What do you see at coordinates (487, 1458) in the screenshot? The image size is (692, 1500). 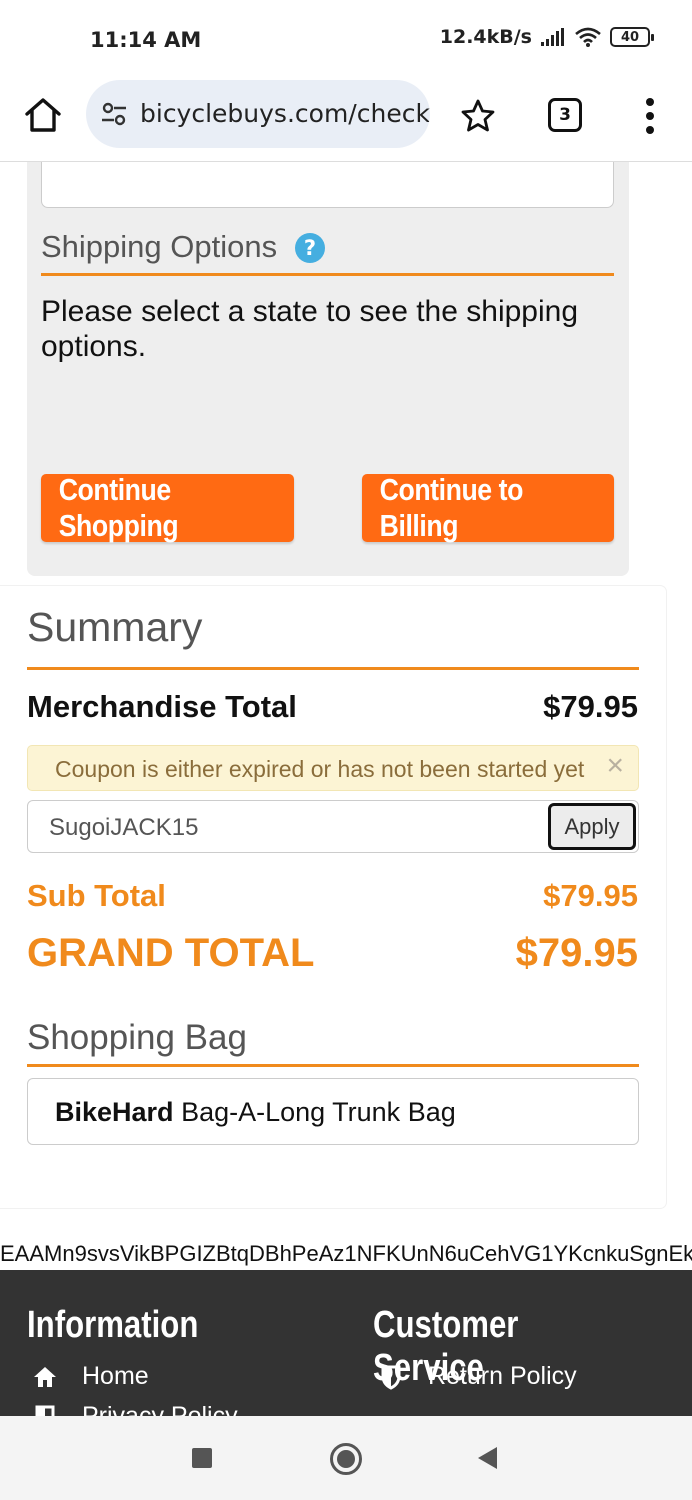 I see `back-icon` at bounding box center [487, 1458].